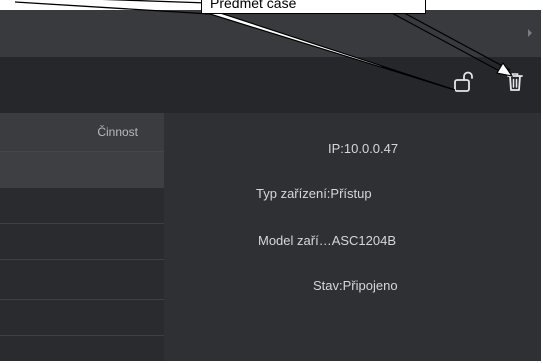 This screenshot has width=543, height=363. What do you see at coordinates (355, 285) in the screenshot?
I see `detail-status: Stav:Připojeno` at bounding box center [355, 285].